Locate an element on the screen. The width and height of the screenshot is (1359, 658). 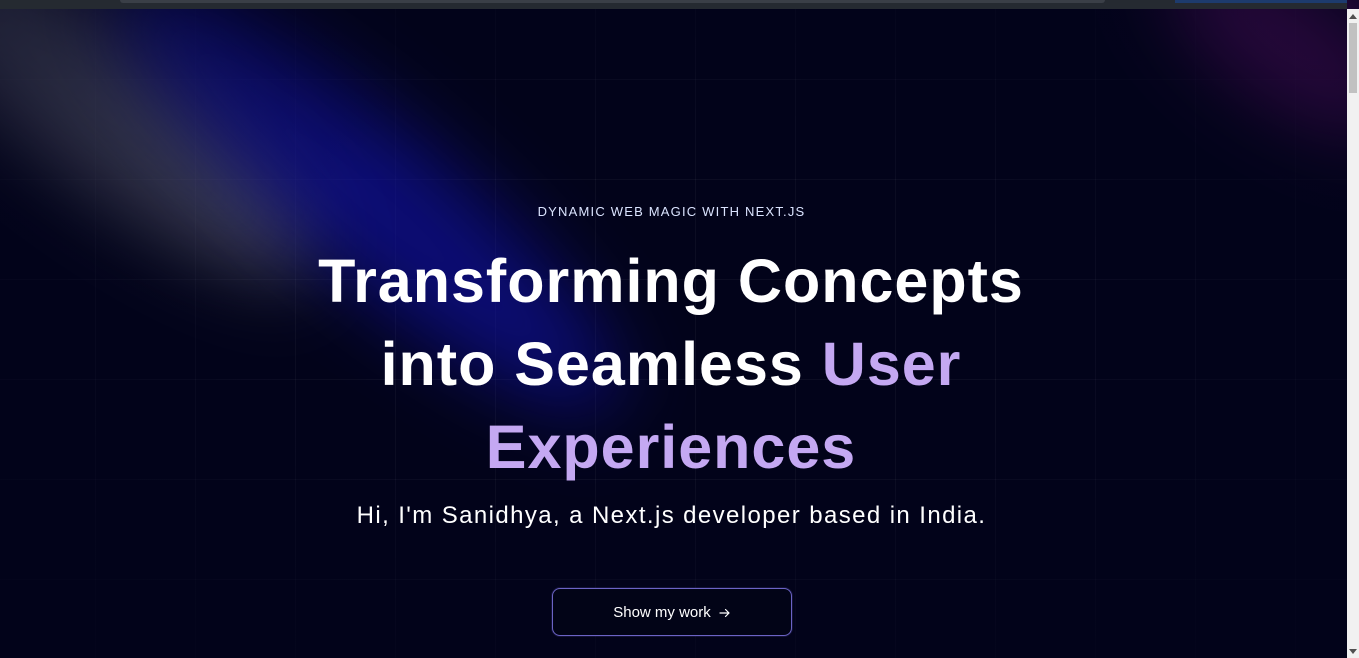
headline-line-2: into Seamless is located at coordinates (592, 364).